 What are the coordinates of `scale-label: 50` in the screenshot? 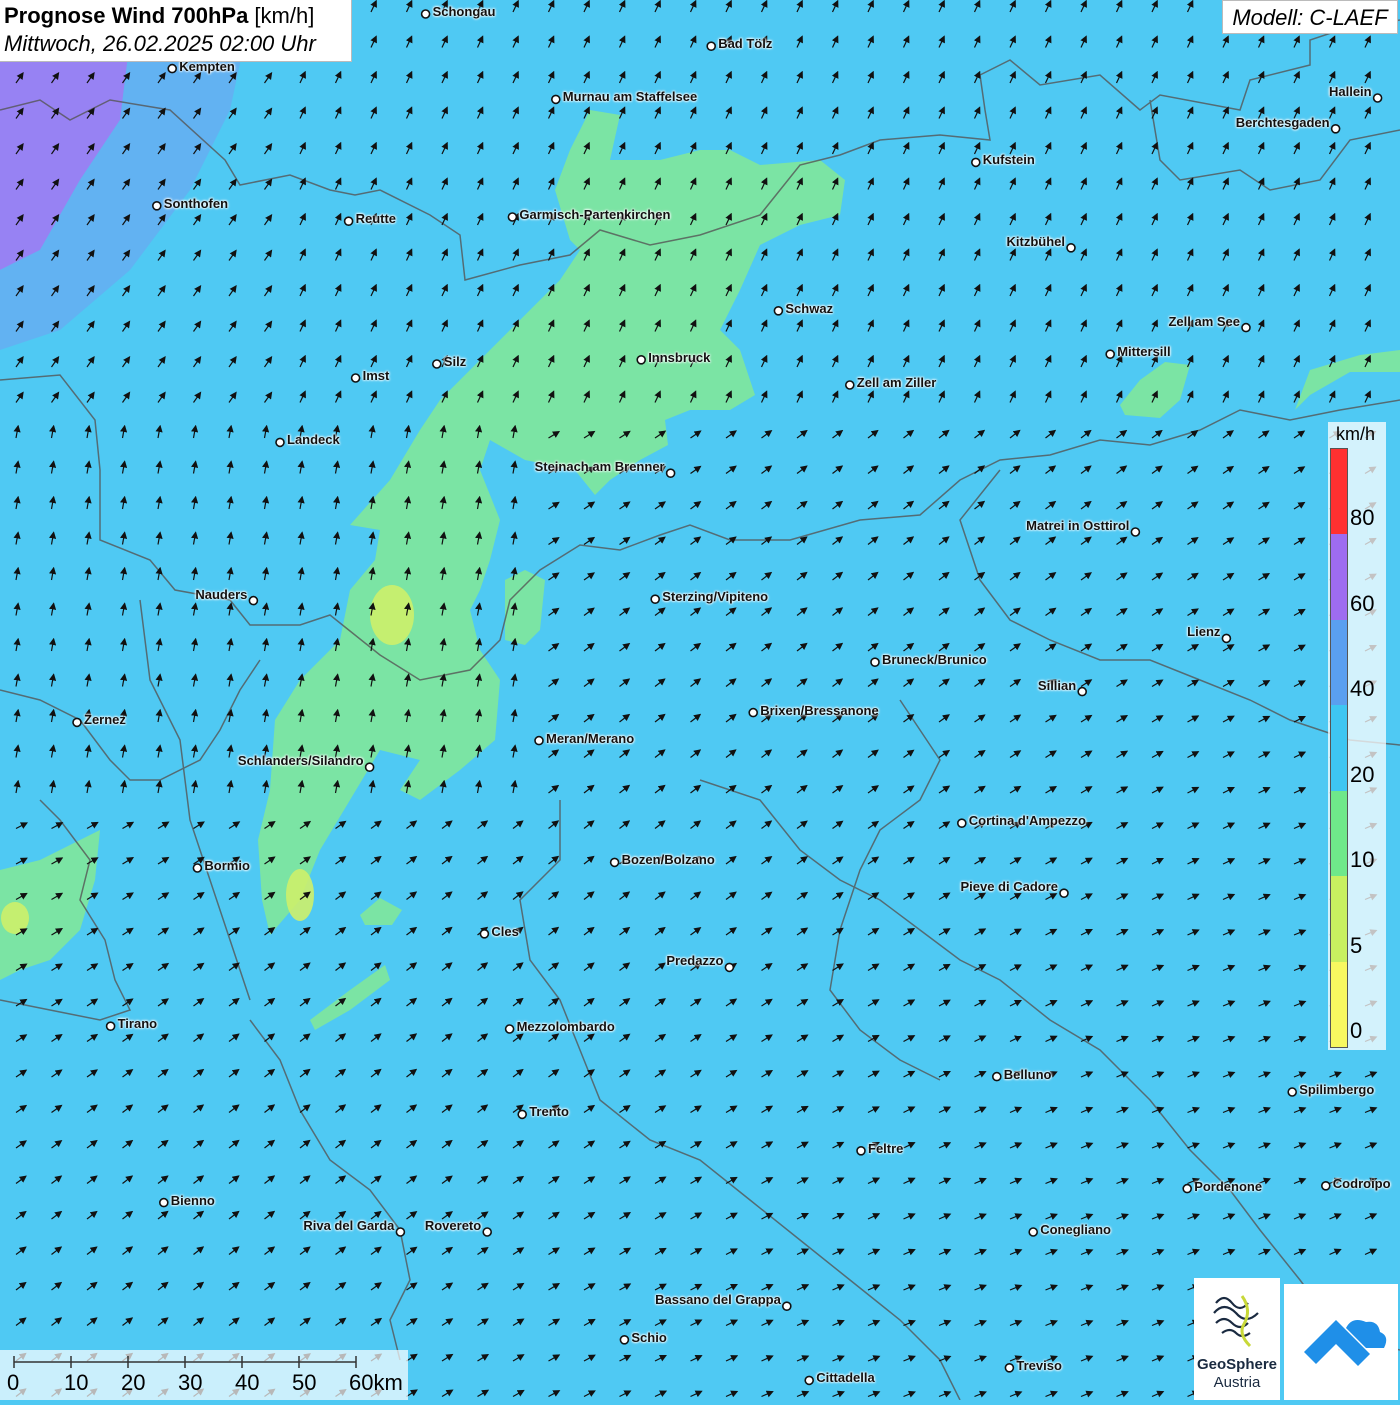 It's located at (304, 1382).